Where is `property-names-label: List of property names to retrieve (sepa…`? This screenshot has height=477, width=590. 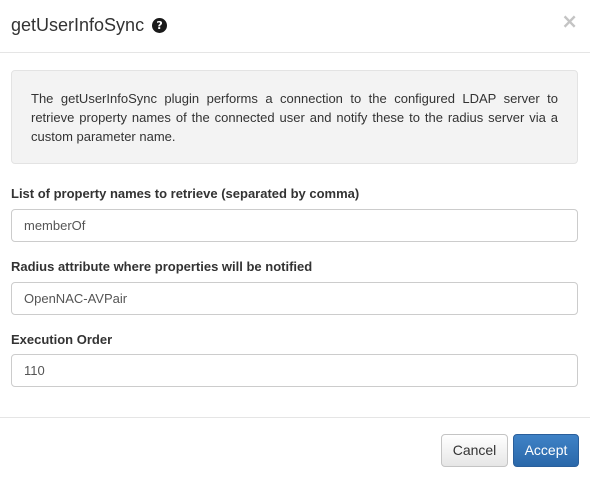
property-names-label: List of property names to retrieve (sepa… is located at coordinates (185, 193).